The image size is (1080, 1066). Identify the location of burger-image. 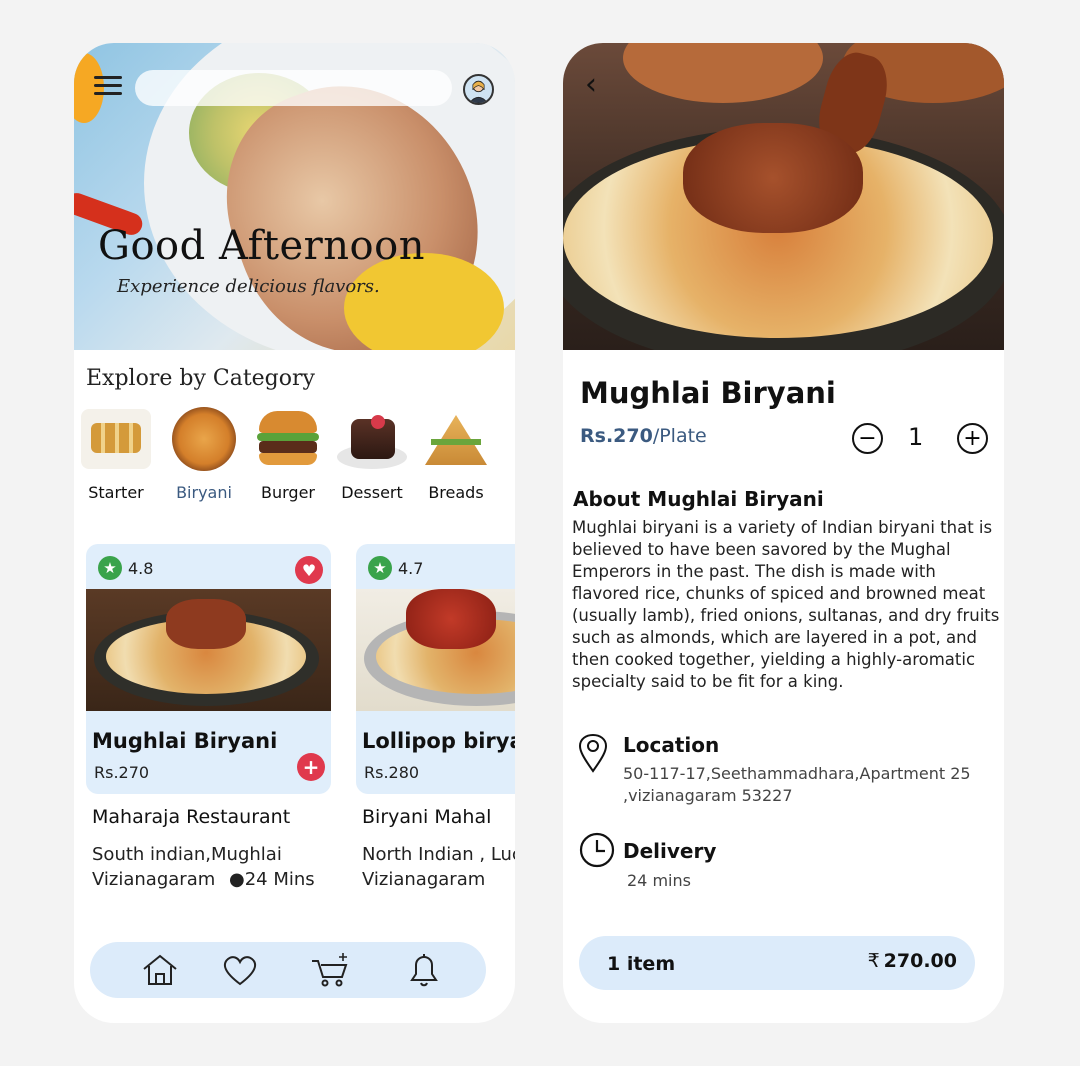
(288, 439).